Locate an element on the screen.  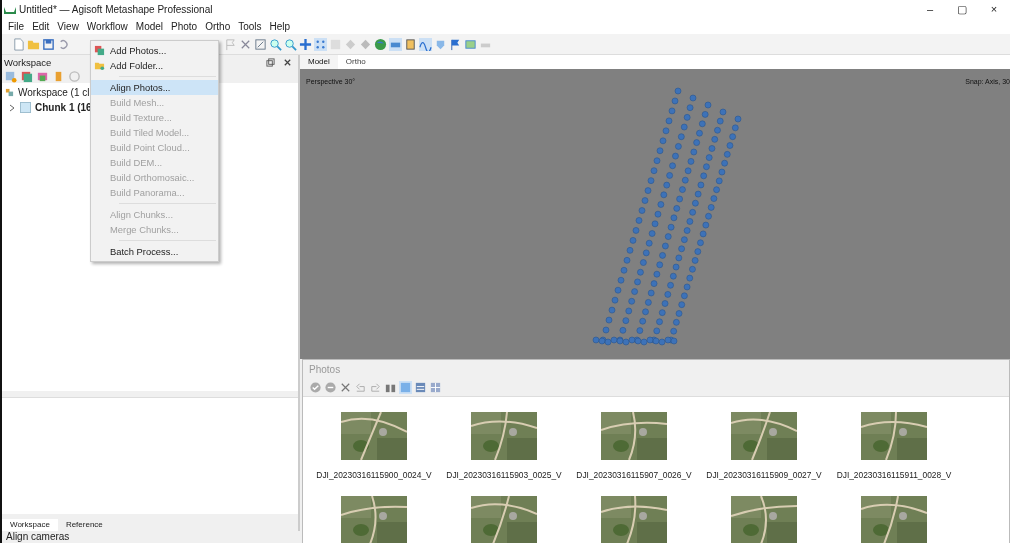
panel-tab: Reference is located at coordinates (84, 525).